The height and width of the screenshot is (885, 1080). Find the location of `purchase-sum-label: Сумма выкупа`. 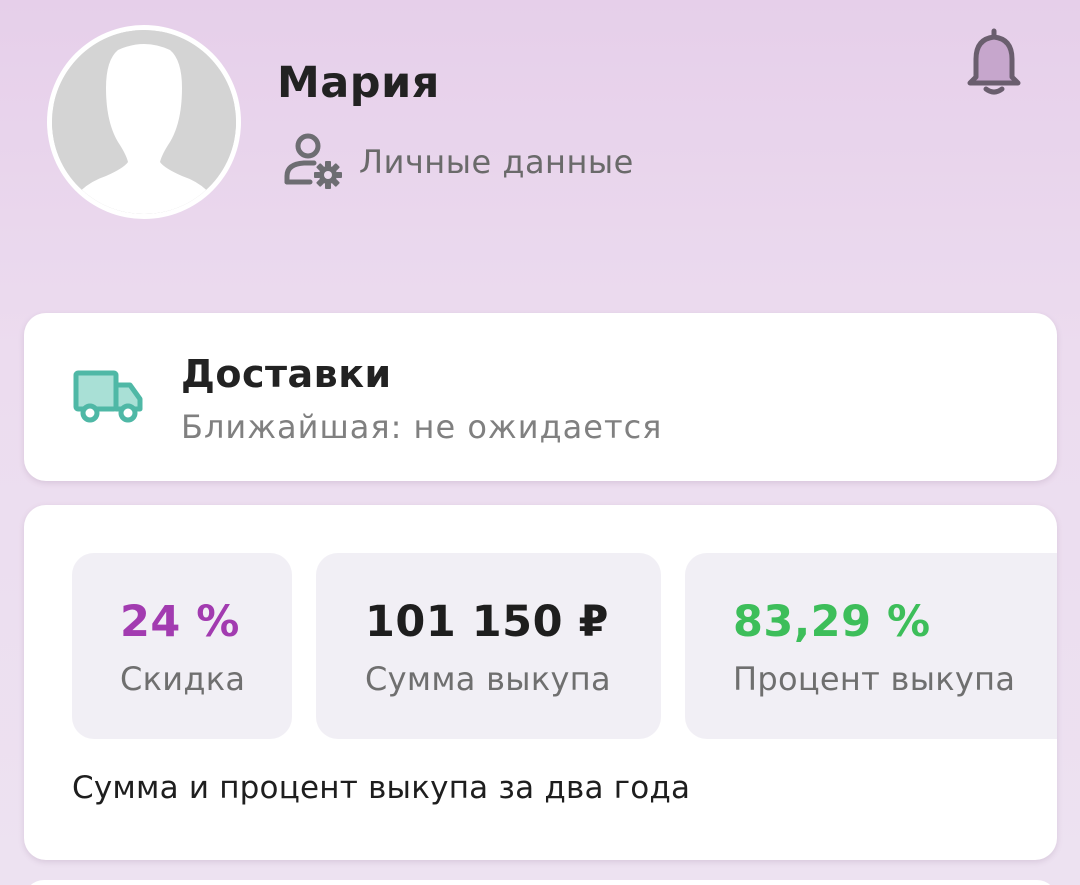

purchase-sum-label: Сумма выкупа is located at coordinates (488, 679).